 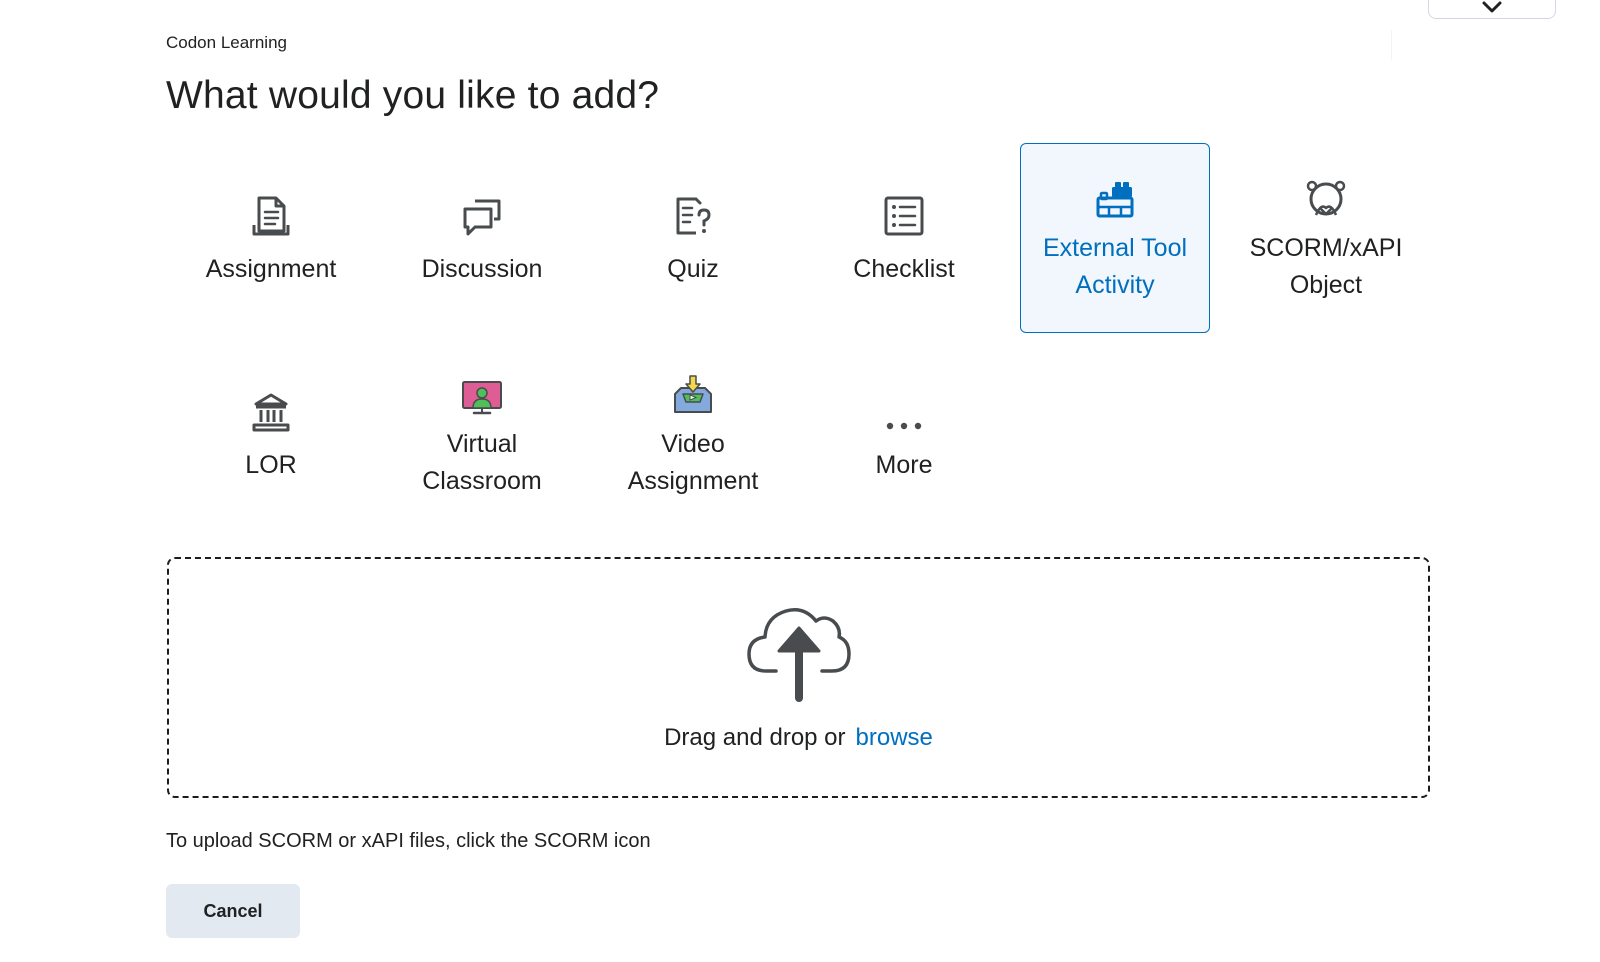 What do you see at coordinates (271, 412) in the screenshot?
I see `library-icon` at bounding box center [271, 412].